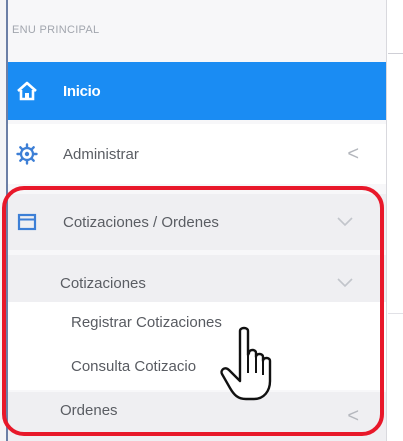 The height and width of the screenshot is (441, 403). What do you see at coordinates (197, 416) in the screenshot?
I see `sidebar-subitem-ordenes: Ordenes <` at bounding box center [197, 416].